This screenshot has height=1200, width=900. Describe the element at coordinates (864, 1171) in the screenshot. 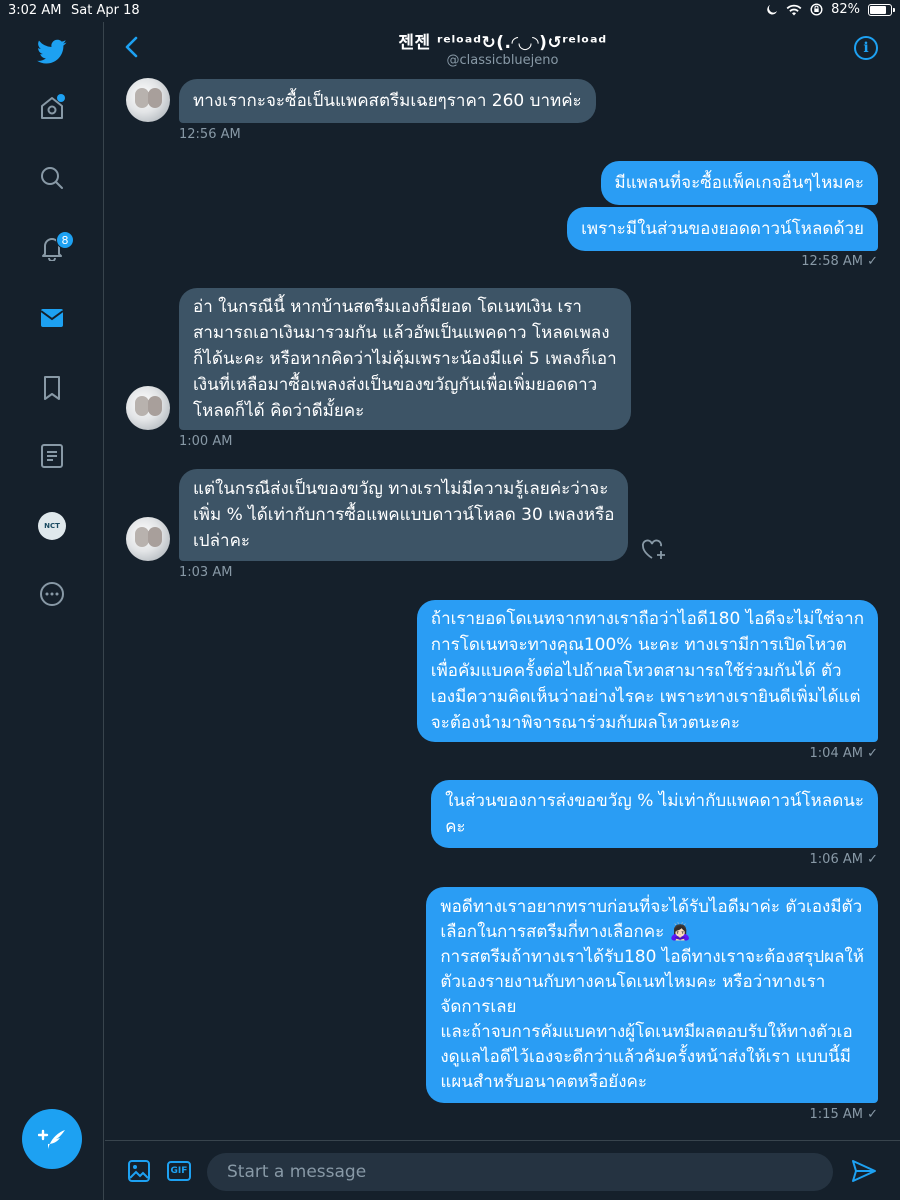

I see `send-icon` at that location.